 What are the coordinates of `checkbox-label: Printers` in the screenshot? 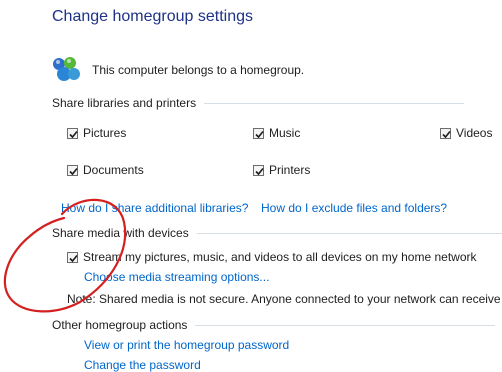 It's located at (290, 170).